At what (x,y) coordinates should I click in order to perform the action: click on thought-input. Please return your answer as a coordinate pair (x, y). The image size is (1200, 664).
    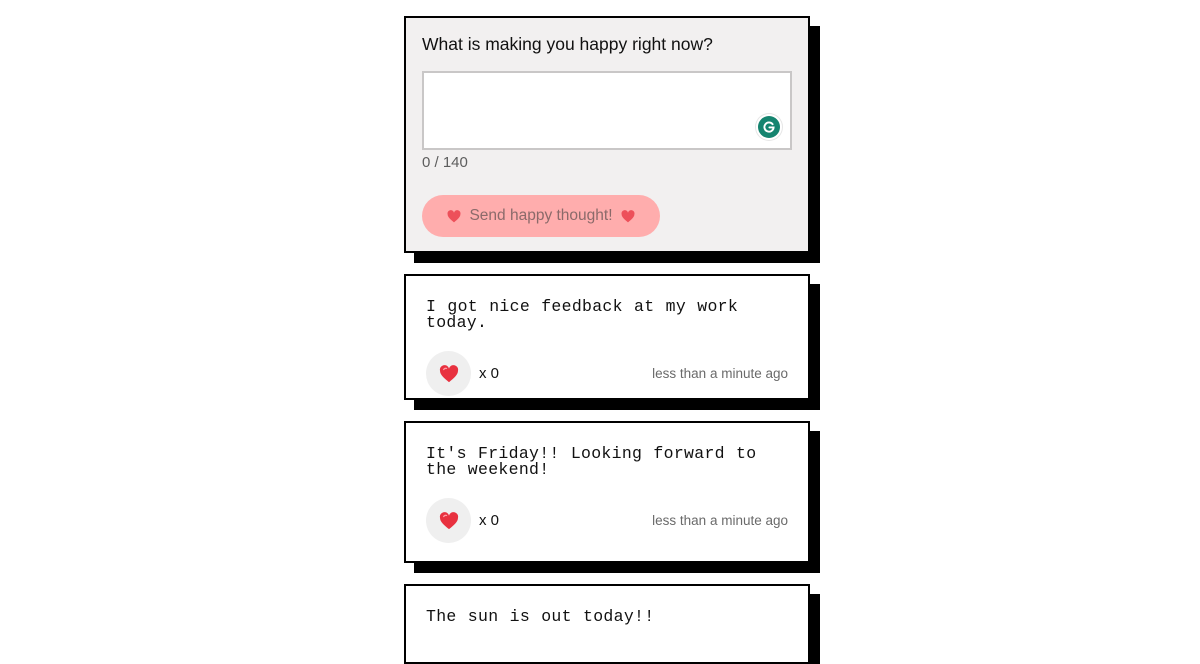
    Looking at the image, I should click on (607, 110).